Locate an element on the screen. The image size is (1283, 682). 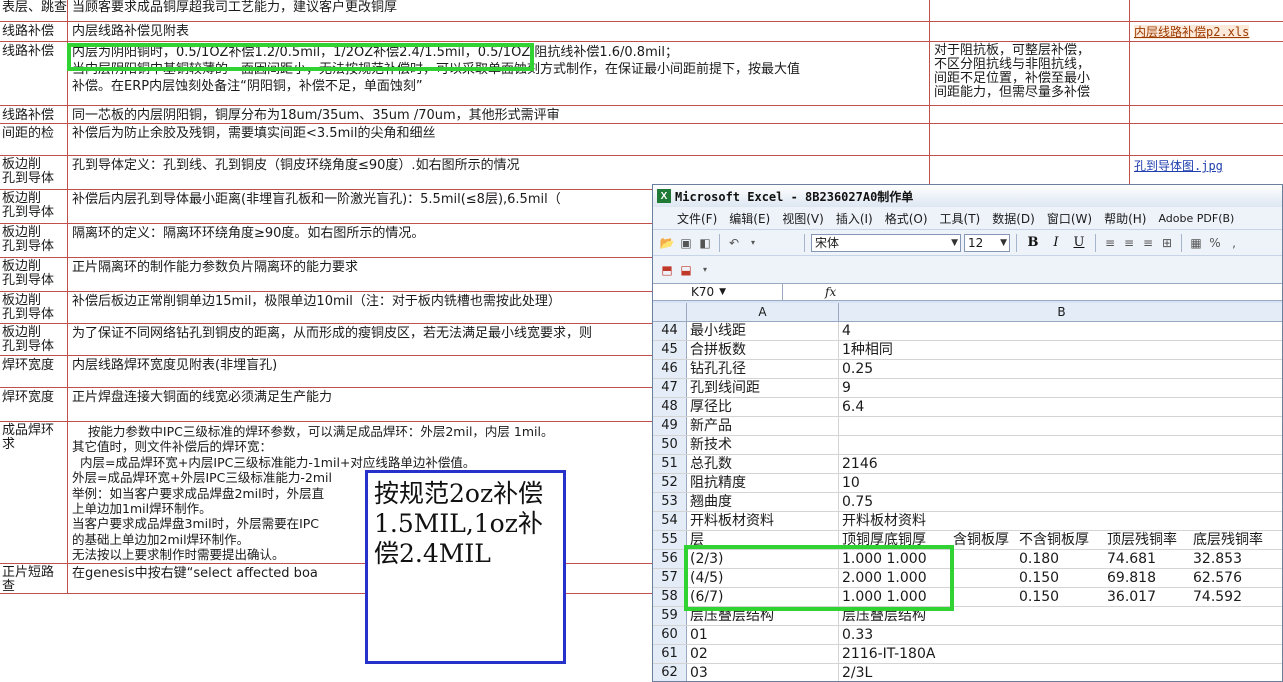
cell-a: 孔到线间距 is located at coordinates (763, 388).